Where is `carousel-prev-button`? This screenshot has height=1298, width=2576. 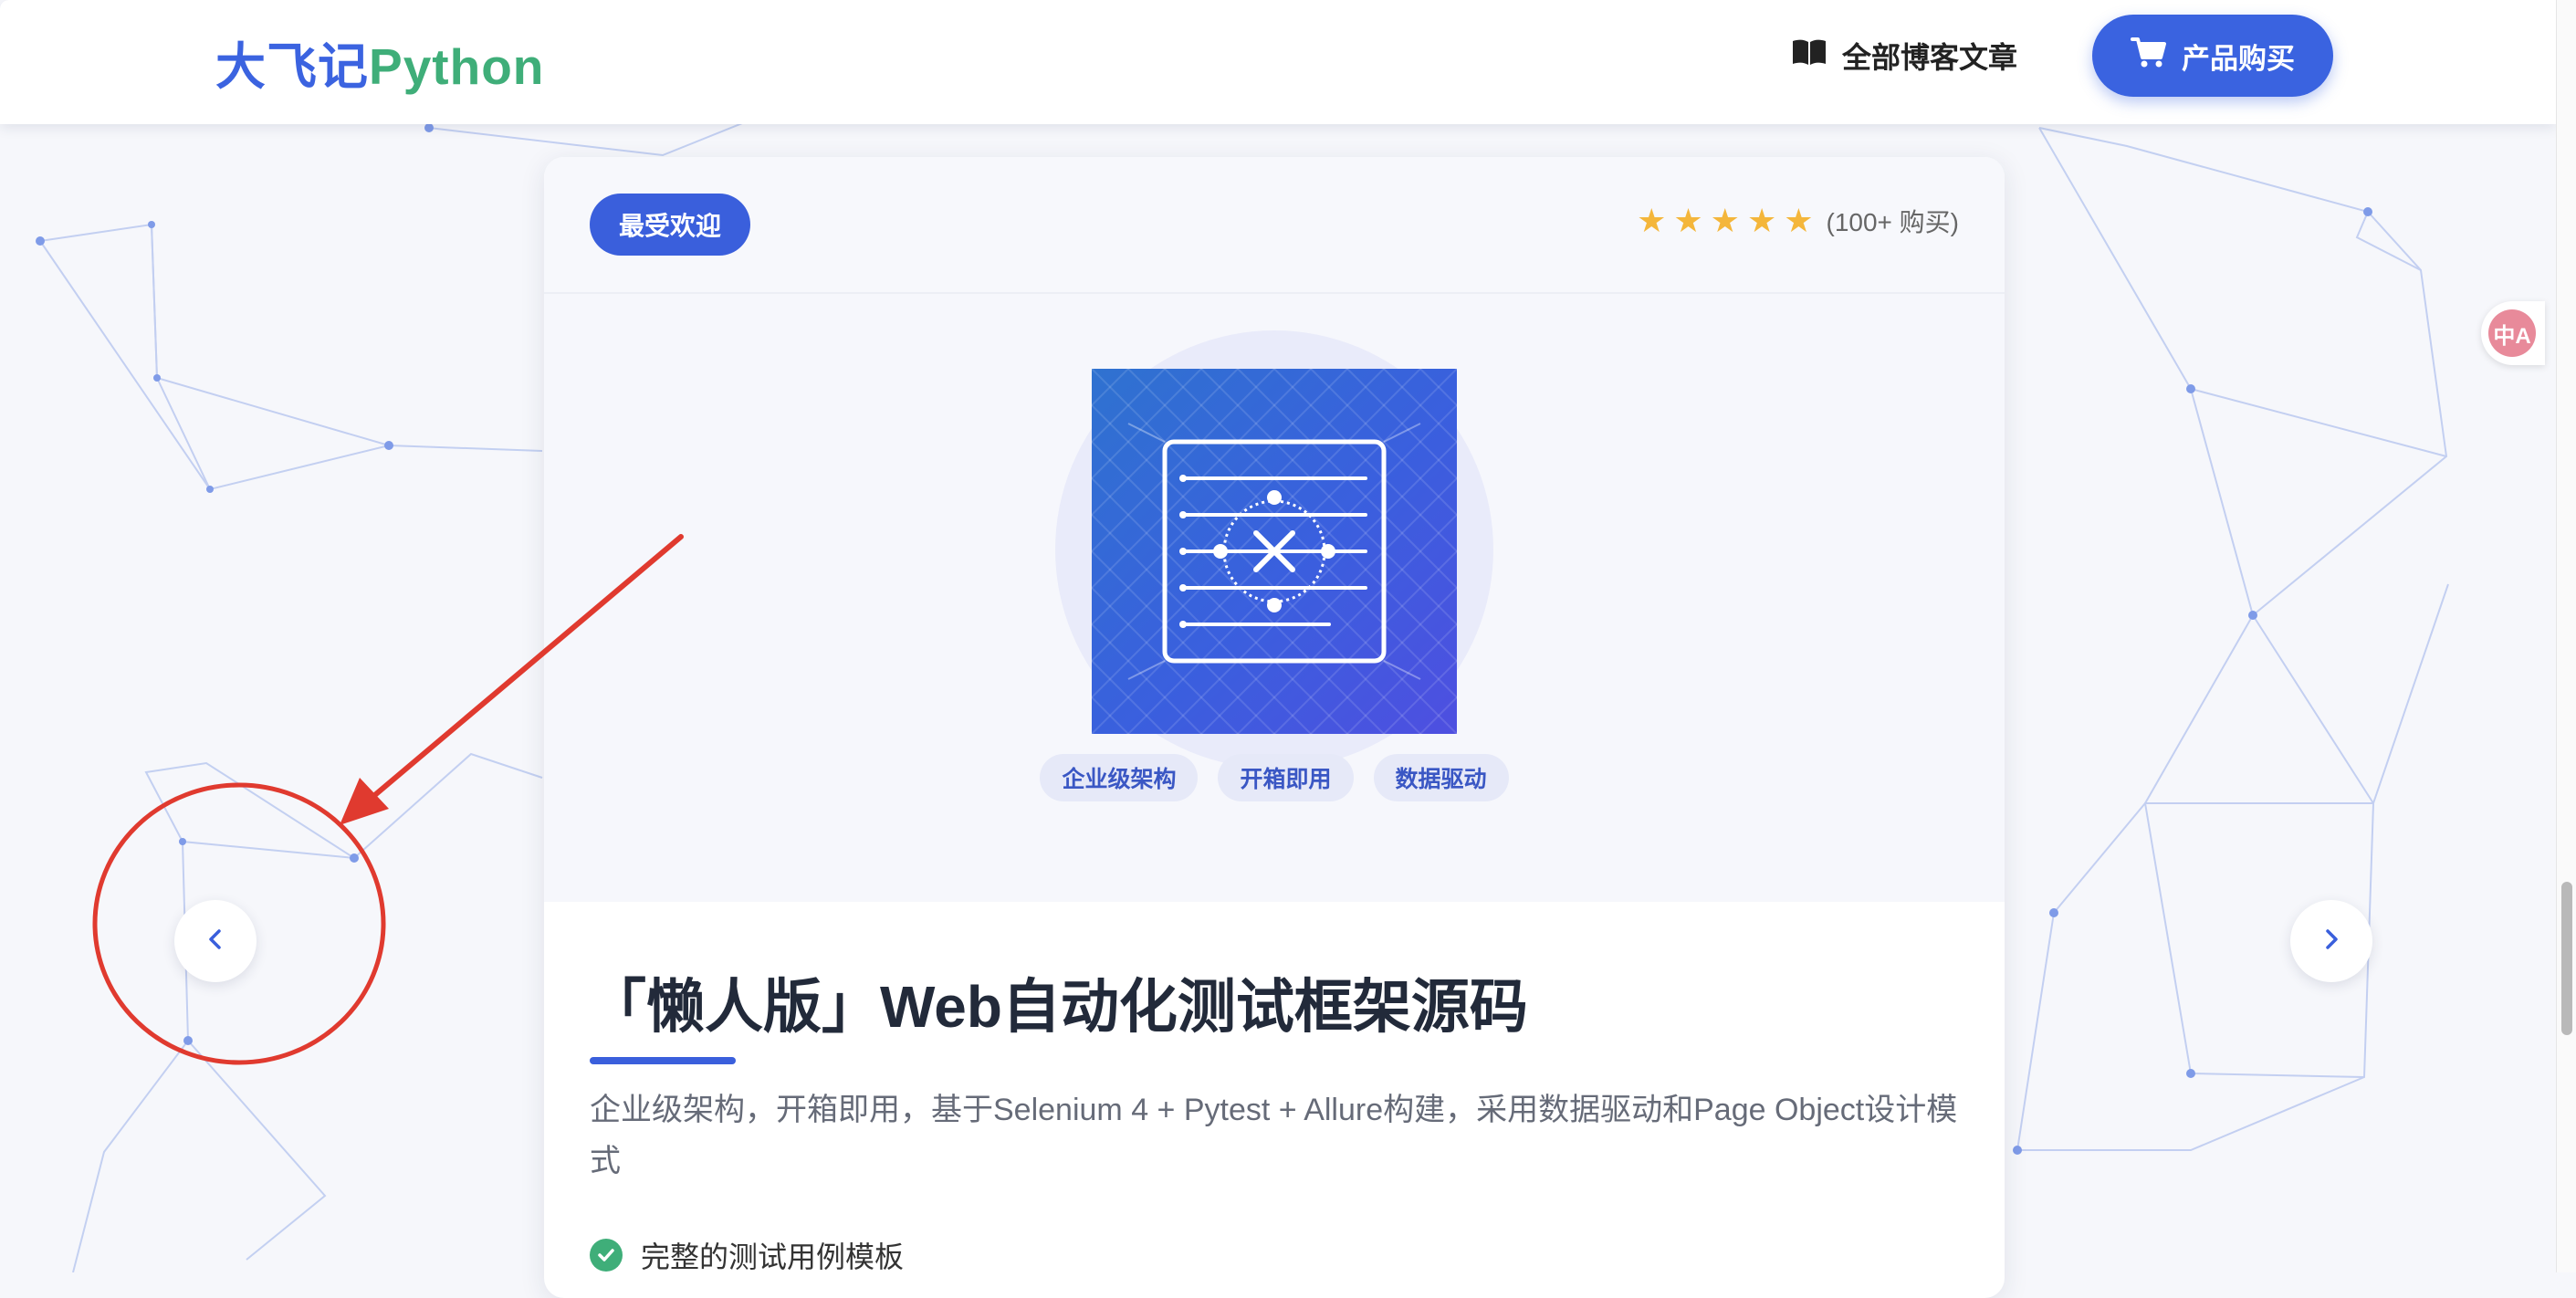
carousel-prev-button is located at coordinates (215, 941).